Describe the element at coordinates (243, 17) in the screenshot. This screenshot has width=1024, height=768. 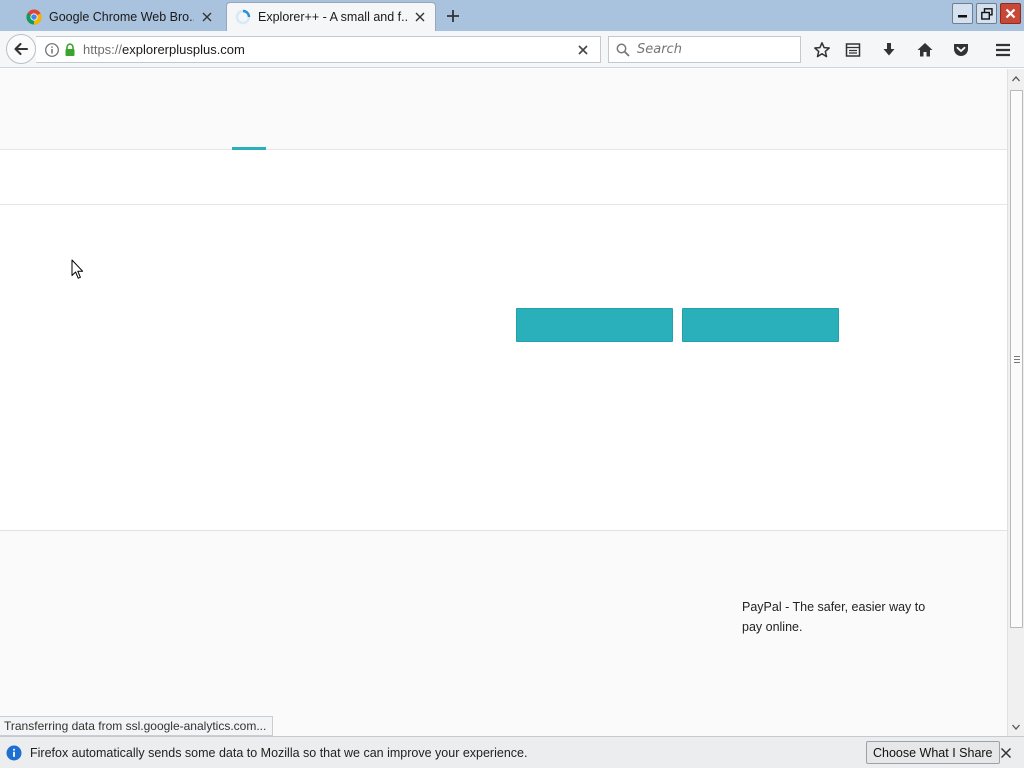
I see `loading-spinner-icon` at that location.